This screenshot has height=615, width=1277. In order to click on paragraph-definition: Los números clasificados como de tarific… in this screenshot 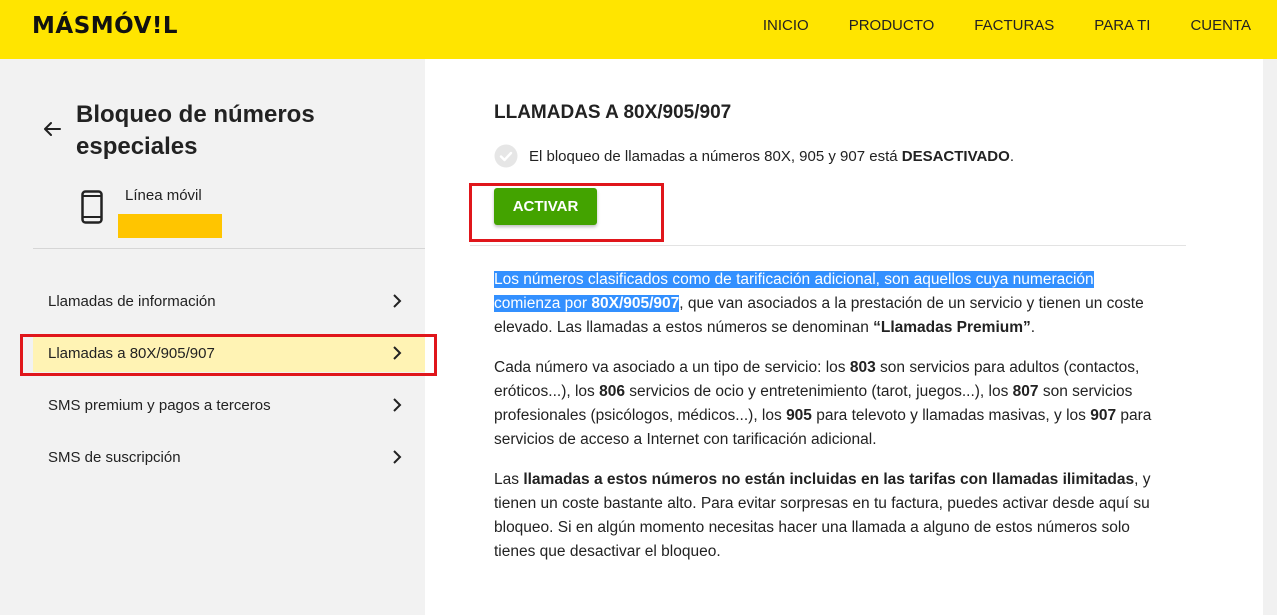, I will do `click(828, 304)`.